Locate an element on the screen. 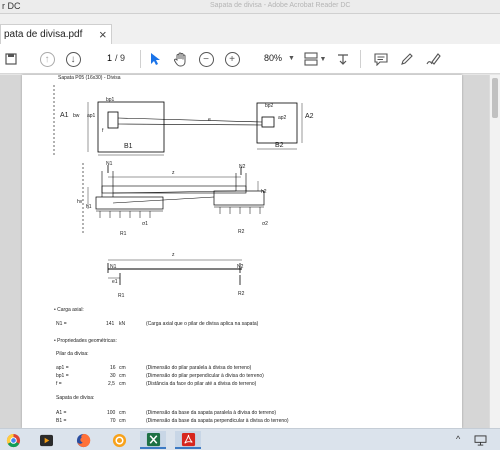 The height and width of the screenshot is (450, 500). page-fit-icon is located at coordinates (310, 59).